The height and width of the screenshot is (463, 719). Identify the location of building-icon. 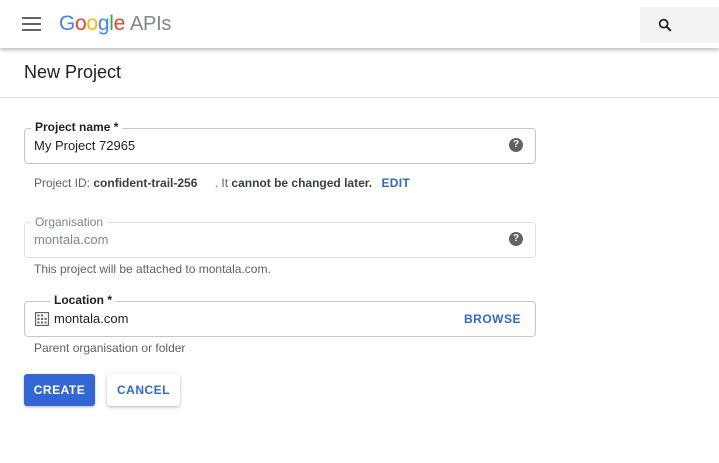
(42, 319).